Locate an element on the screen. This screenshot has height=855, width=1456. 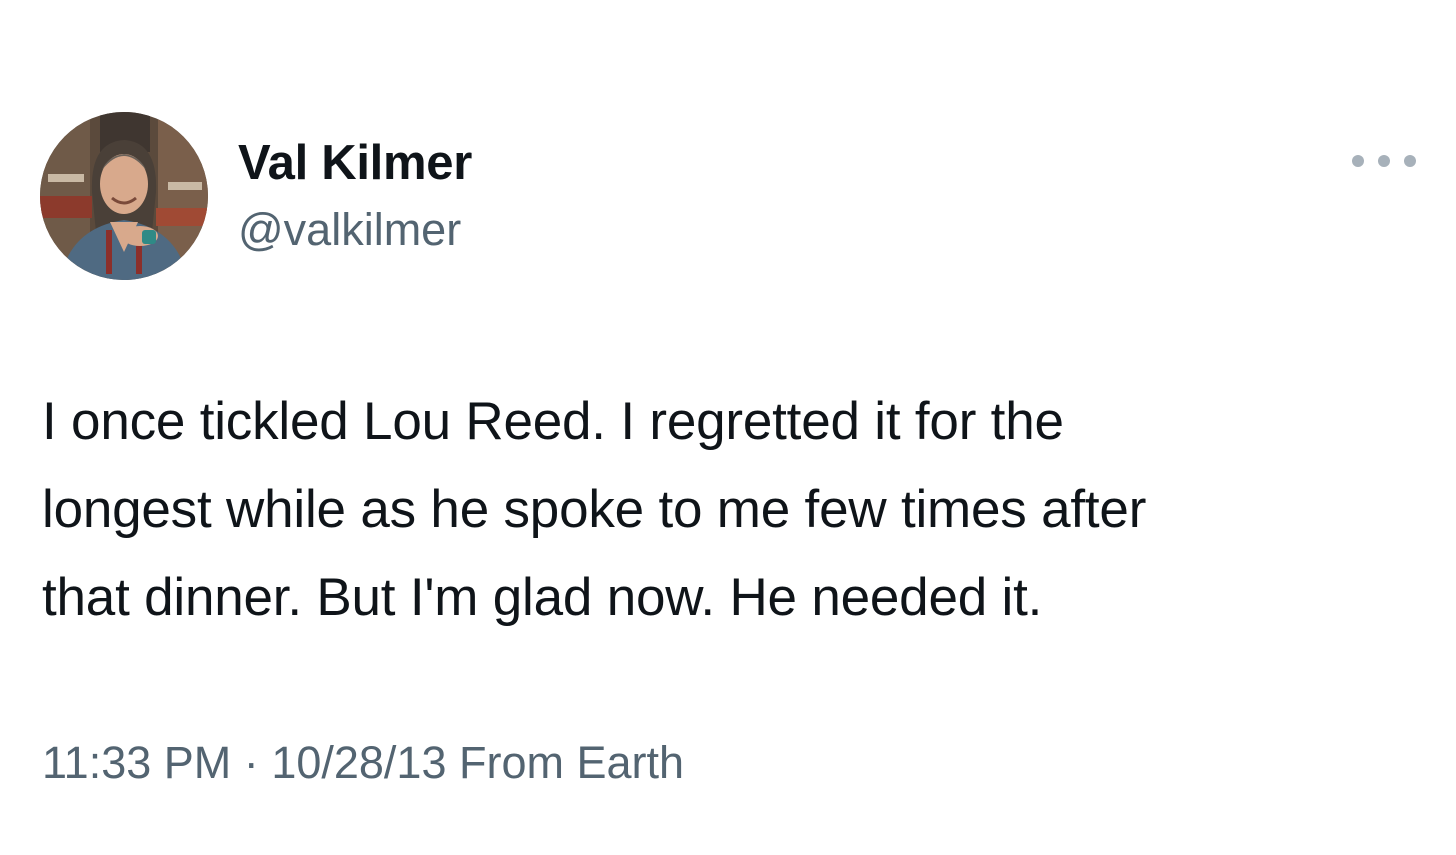
more-horizontal-icon is located at coordinates (1384, 161).